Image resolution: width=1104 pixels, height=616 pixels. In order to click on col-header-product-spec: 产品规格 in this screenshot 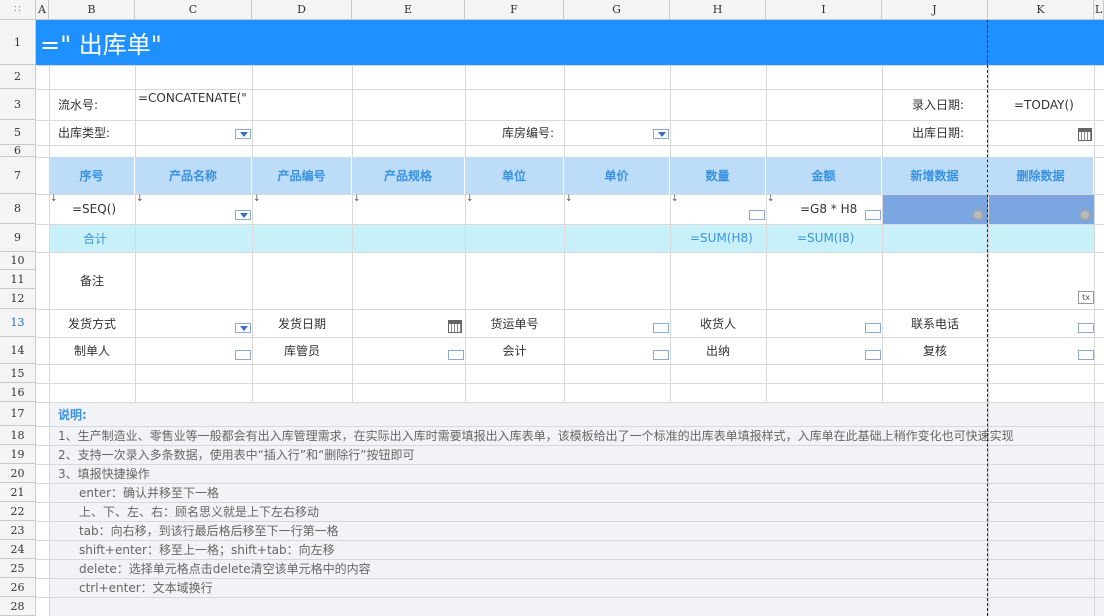, I will do `click(408, 175)`.